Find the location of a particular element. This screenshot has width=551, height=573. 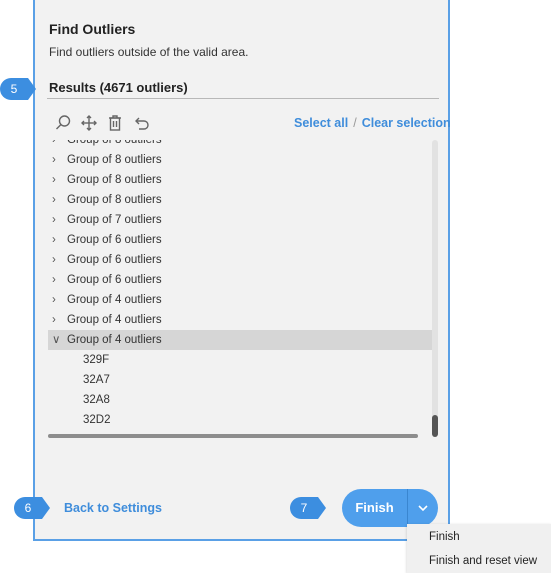

vertical-scrollbar-thumb is located at coordinates (435, 426).